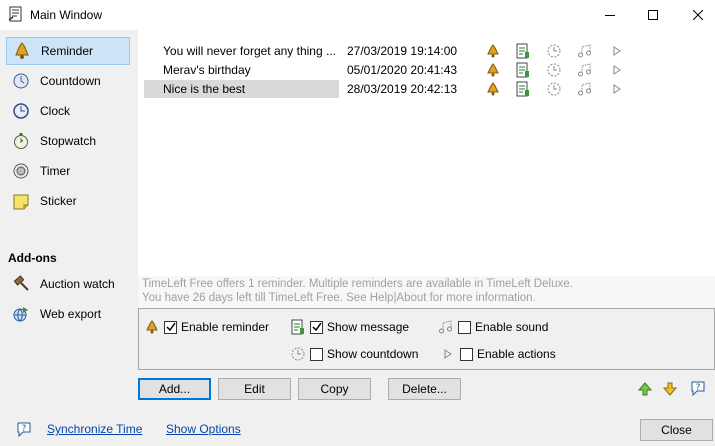 The image size is (715, 446). What do you see at coordinates (241, 89) in the screenshot?
I see `reminder-name: Nice is the best` at bounding box center [241, 89].